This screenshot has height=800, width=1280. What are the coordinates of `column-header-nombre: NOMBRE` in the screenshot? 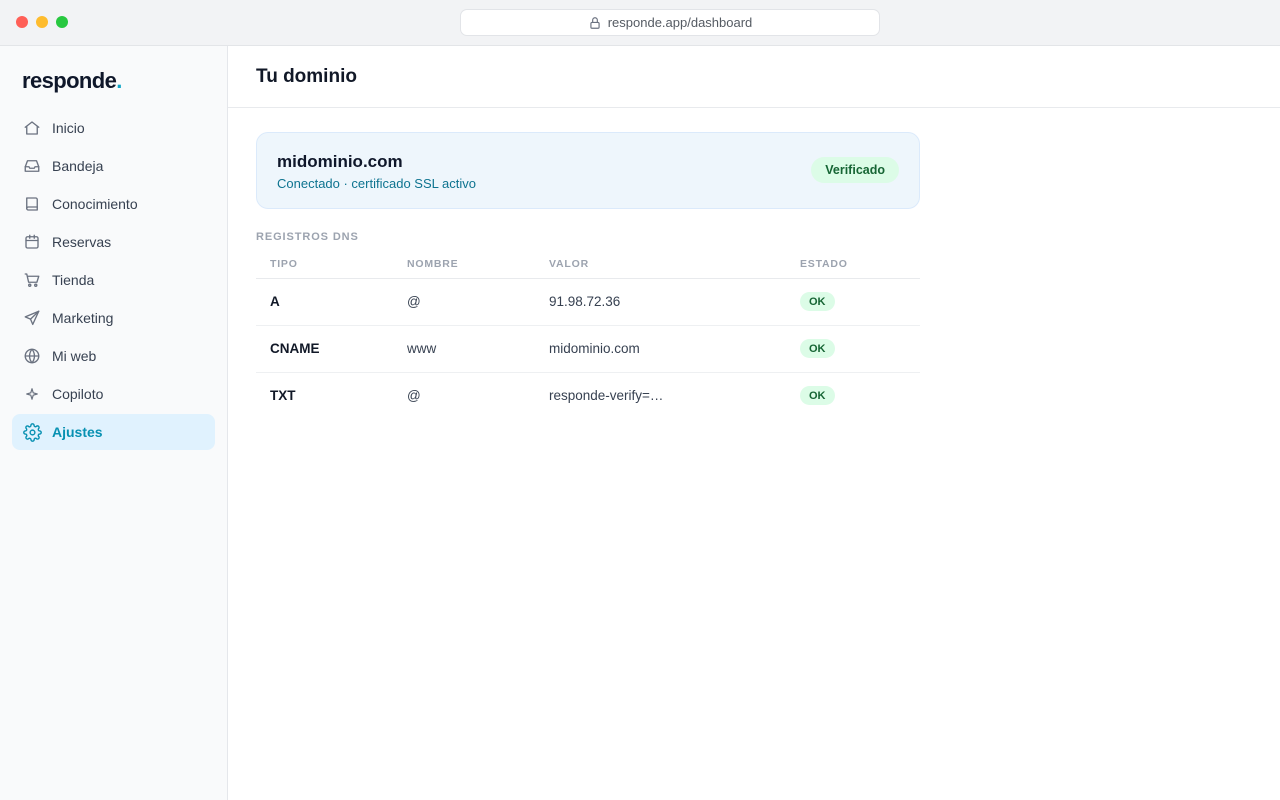 It's located at (478, 265).